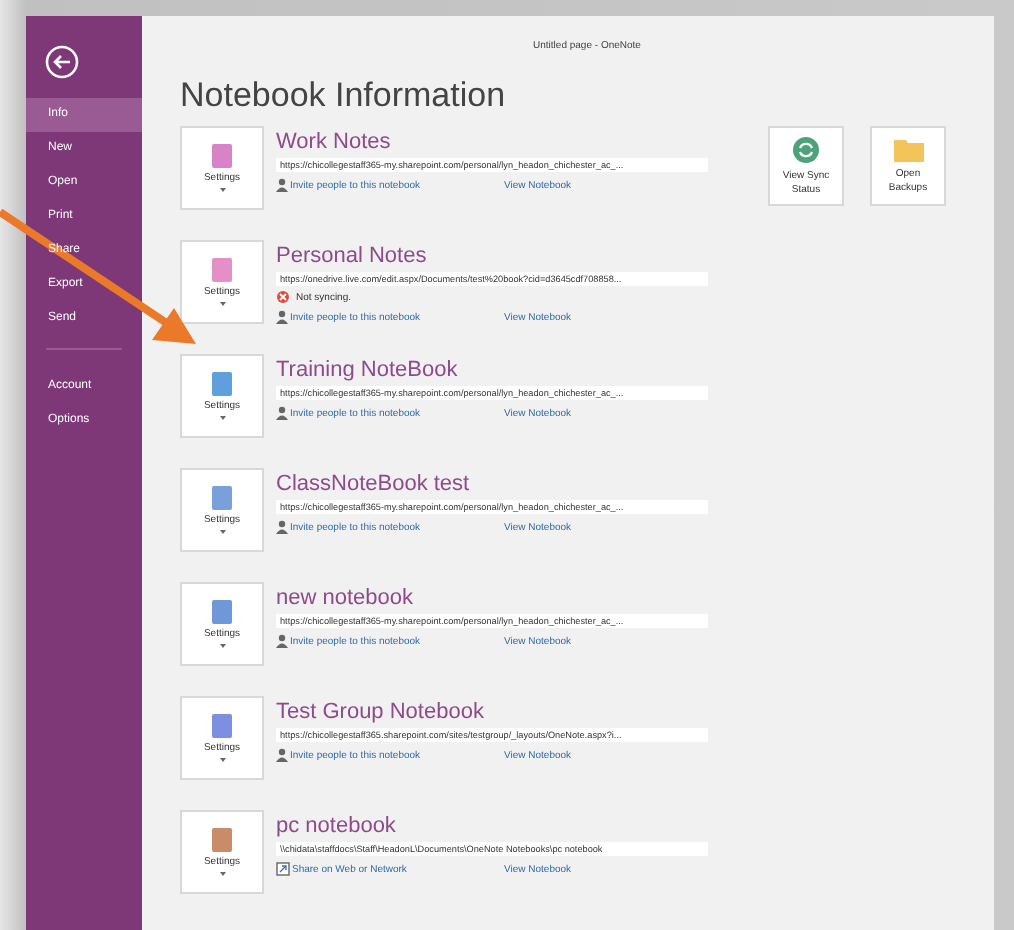 Image resolution: width=1014 pixels, height=930 pixels. Describe the element at coordinates (337, 826) in the screenshot. I see `notebook-name: pc notebook` at that location.